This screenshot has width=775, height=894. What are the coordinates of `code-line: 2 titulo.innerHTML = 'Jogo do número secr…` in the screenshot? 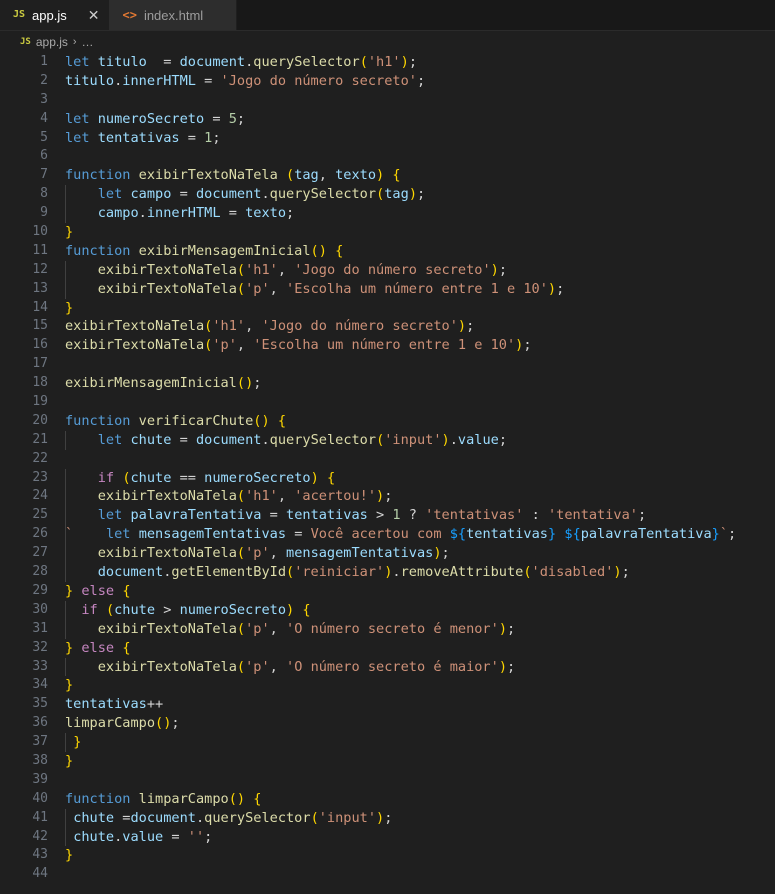 It's located at (387, 81).